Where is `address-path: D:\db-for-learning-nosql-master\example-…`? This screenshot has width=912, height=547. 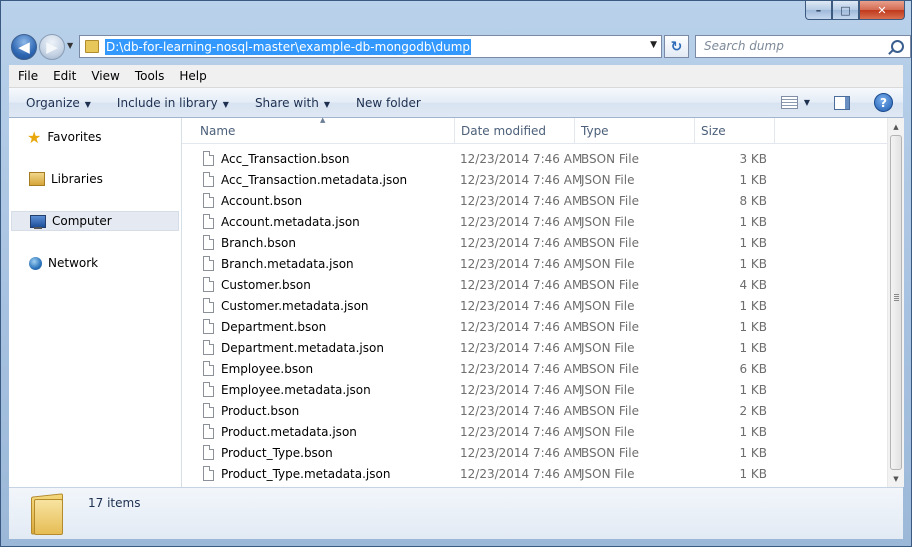 address-path: D:\db-for-learning-nosql-master\example-… is located at coordinates (288, 46).